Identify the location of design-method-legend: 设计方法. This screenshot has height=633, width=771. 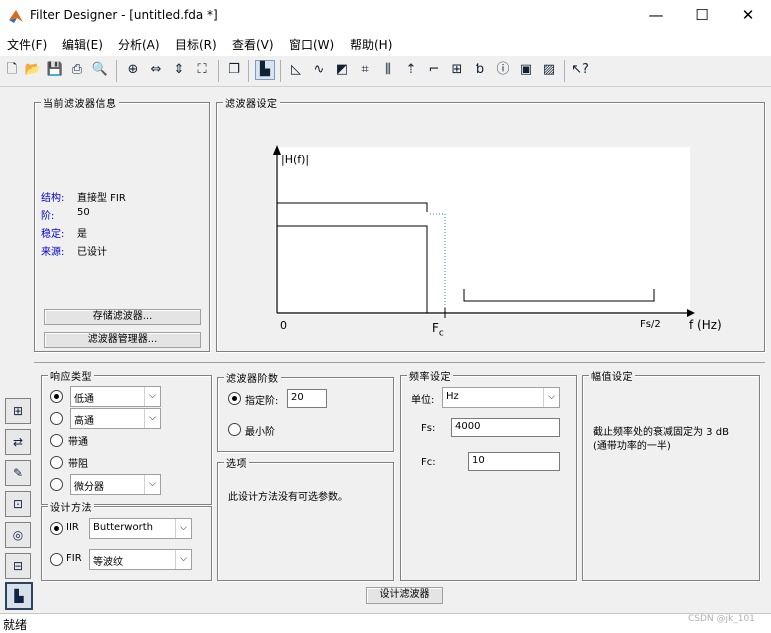
(71, 506).